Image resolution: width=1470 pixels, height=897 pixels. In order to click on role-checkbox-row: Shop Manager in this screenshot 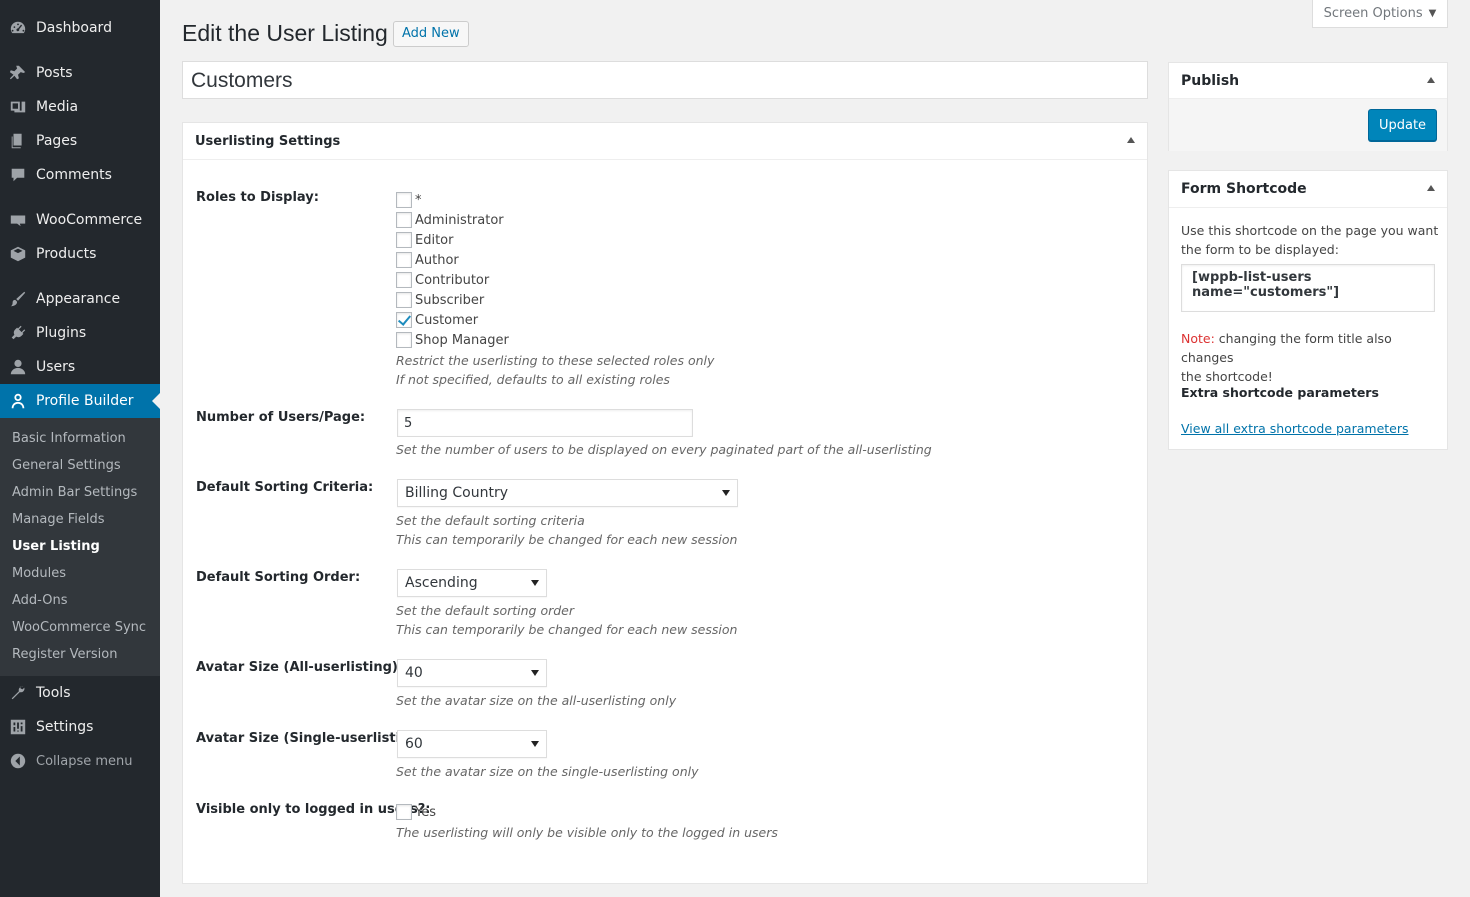, I will do `click(452, 340)`.